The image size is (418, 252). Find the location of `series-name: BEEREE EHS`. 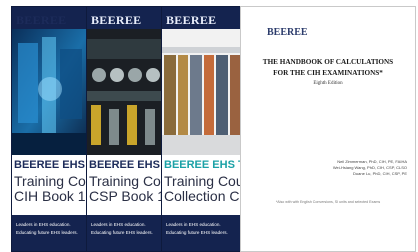

series-name: BEEREE EHS is located at coordinates (124, 165).